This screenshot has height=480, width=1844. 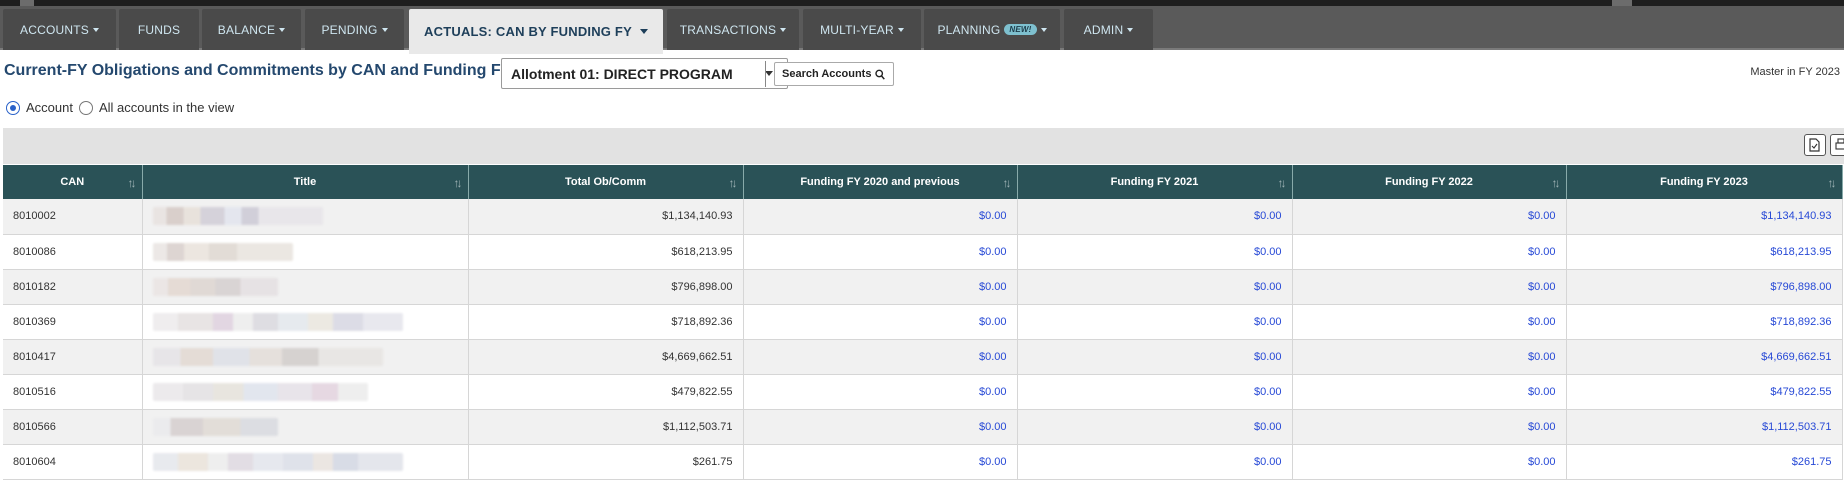 I want to click on cell-total: $1,112,503.71, so click(x=606, y=427).